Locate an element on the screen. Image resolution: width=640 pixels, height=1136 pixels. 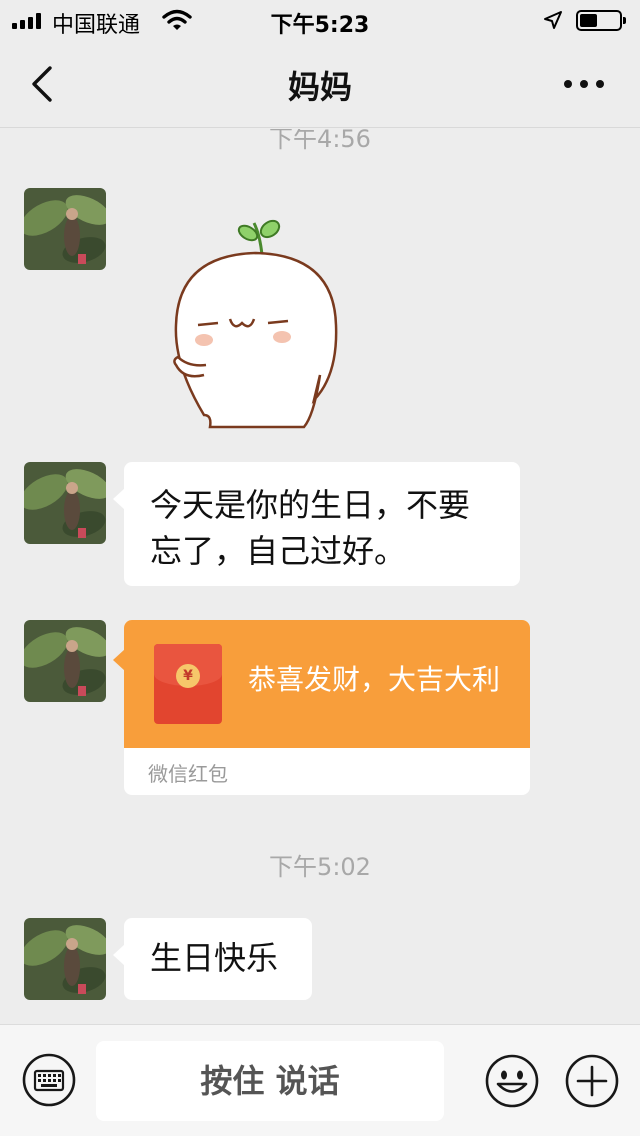
message-bubble: 今天是你的生日，不要忘了，自己过好。 is located at coordinates (316, 524).